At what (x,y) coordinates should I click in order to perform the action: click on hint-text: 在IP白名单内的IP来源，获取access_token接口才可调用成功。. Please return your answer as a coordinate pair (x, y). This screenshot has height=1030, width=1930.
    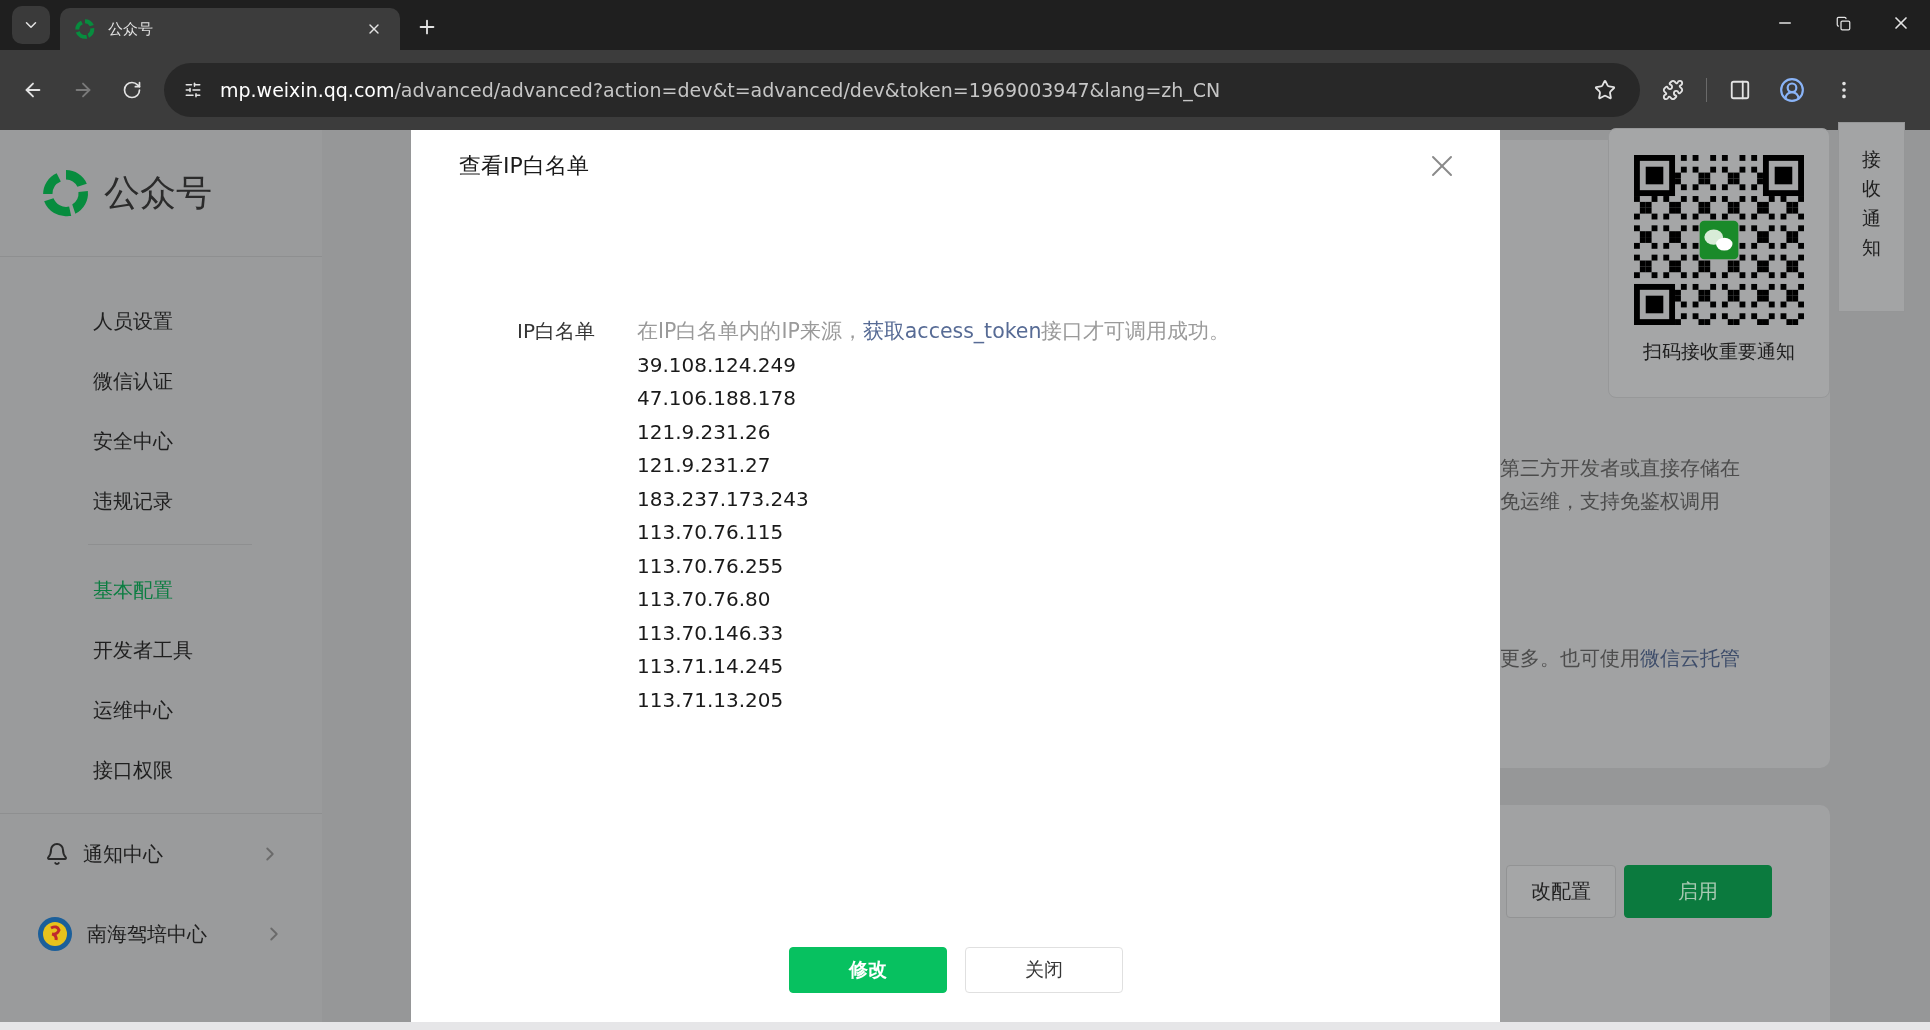
    Looking at the image, I should click on (933, 332).